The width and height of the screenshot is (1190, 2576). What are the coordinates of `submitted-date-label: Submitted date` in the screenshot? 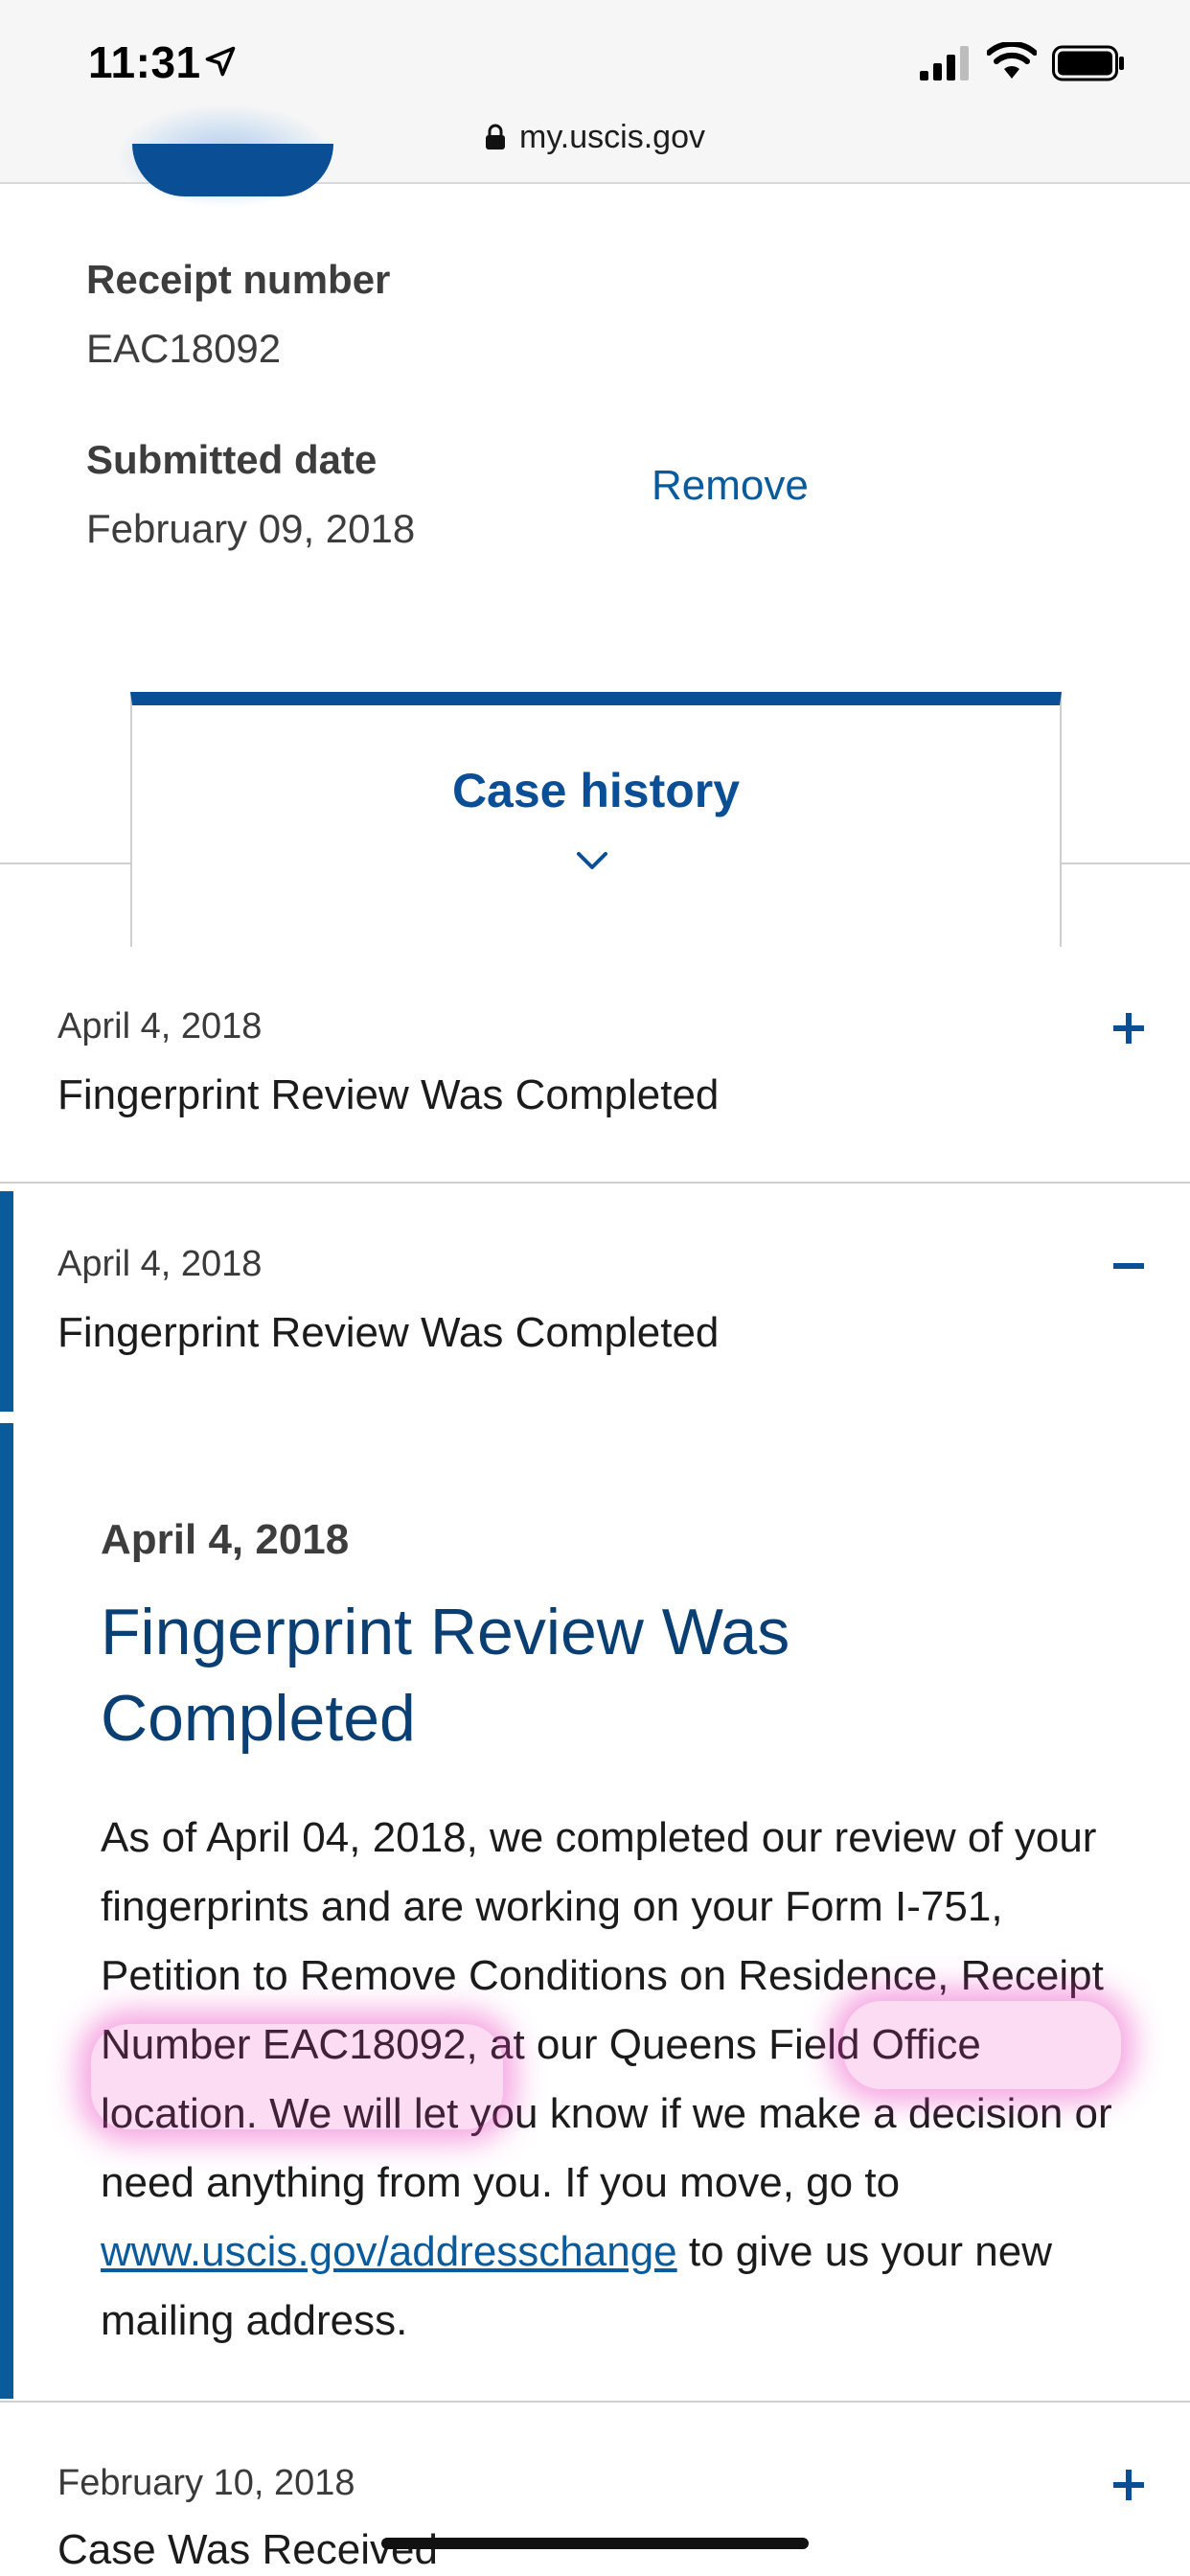 It's located at (232, 459).